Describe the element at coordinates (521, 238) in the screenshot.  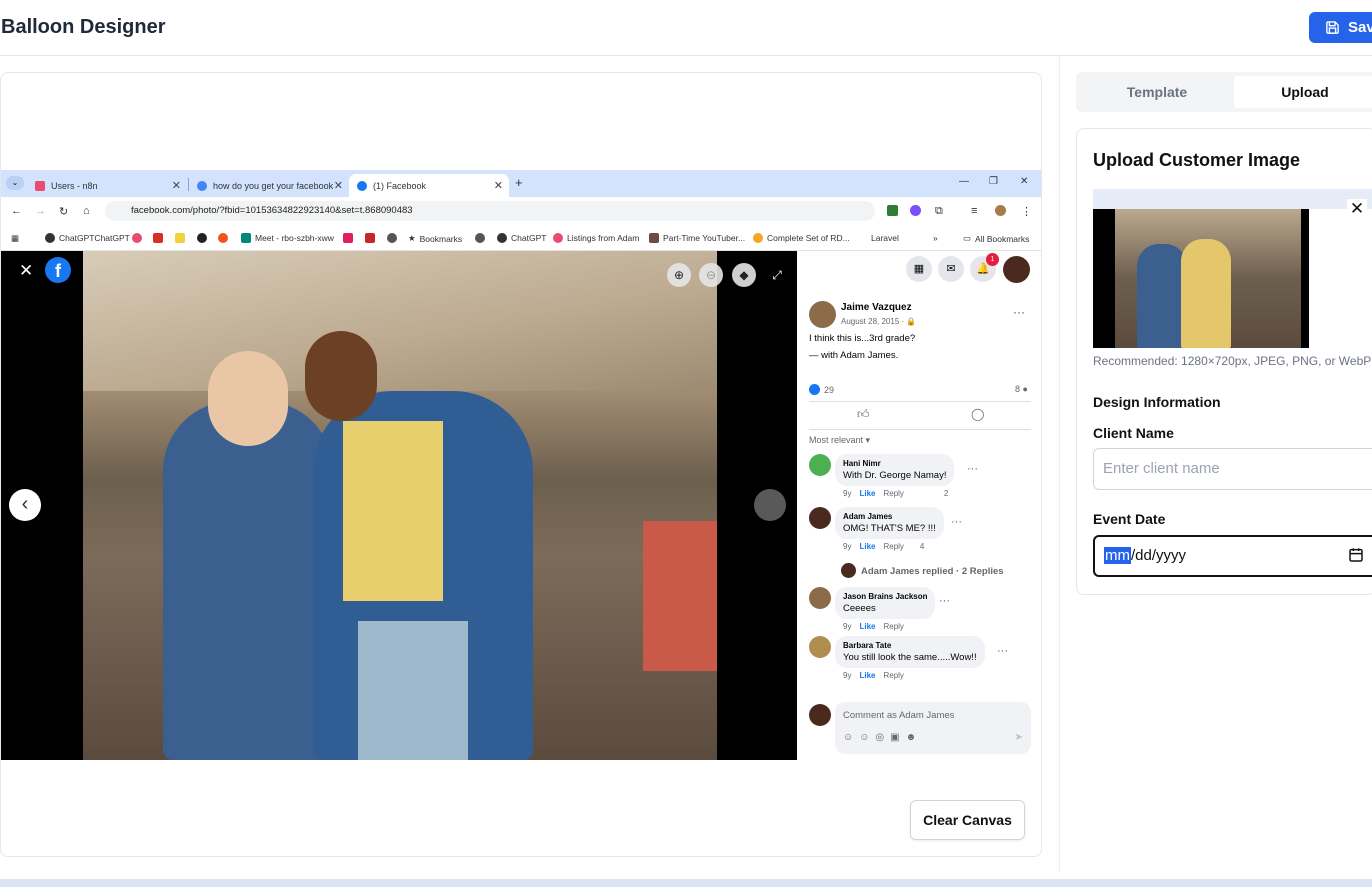
I see `bookmark-item: ChatGPT` at that location.